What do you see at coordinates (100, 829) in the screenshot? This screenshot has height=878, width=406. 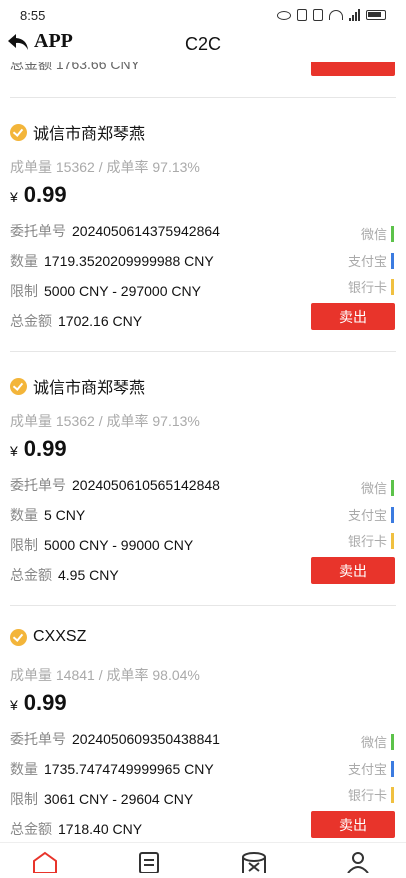 I see `total-value: 1718.40 CNY` at bounding box center [100, 829].